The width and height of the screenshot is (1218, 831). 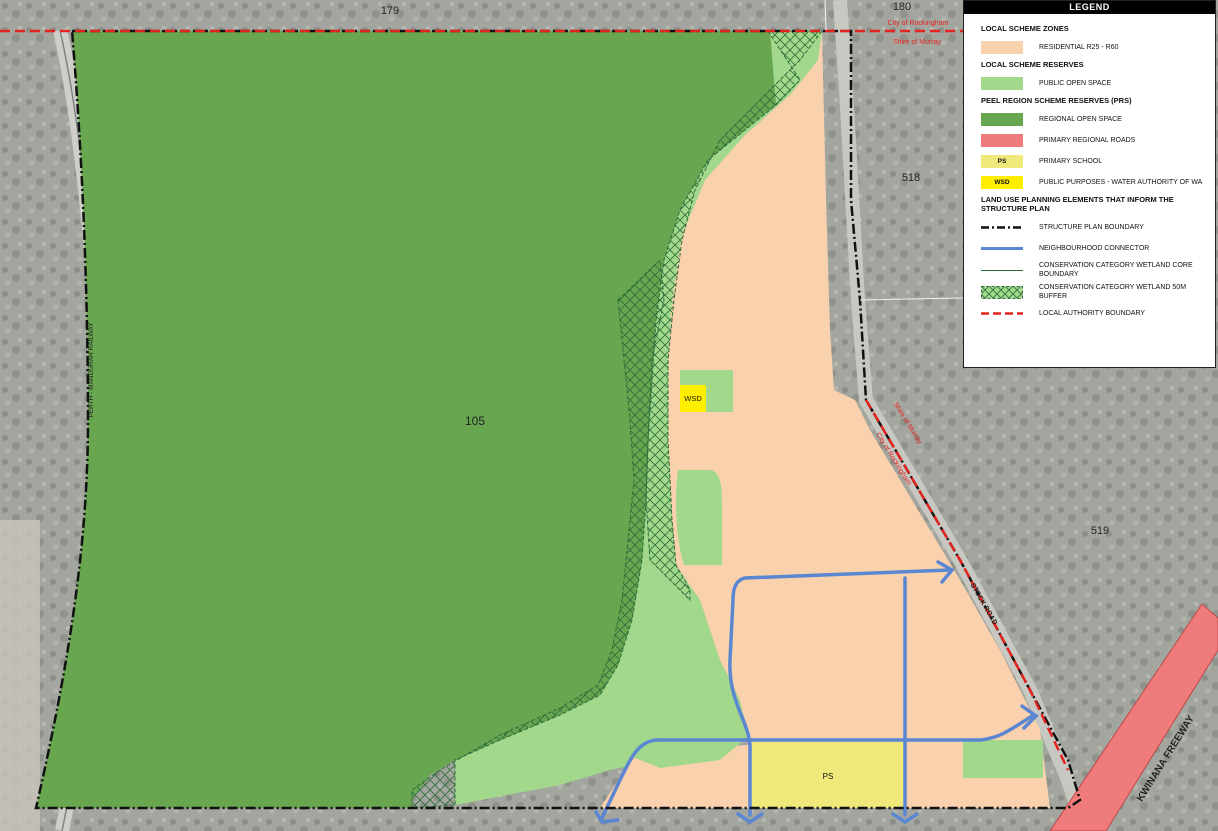 I want to click on city-of-rockingham-top-label: City of Rockingham, so click(x=918, y=23).